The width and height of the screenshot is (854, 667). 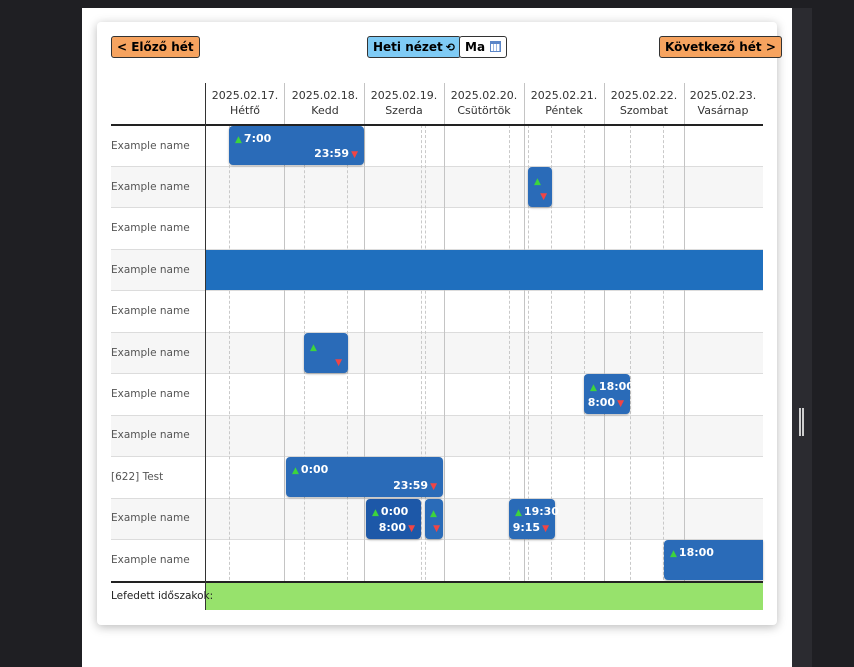 What do you see at coordinates (564, 95) in the screenshot?
I see `day-date: 2025.02.21.` at bounding box center [564, 95].